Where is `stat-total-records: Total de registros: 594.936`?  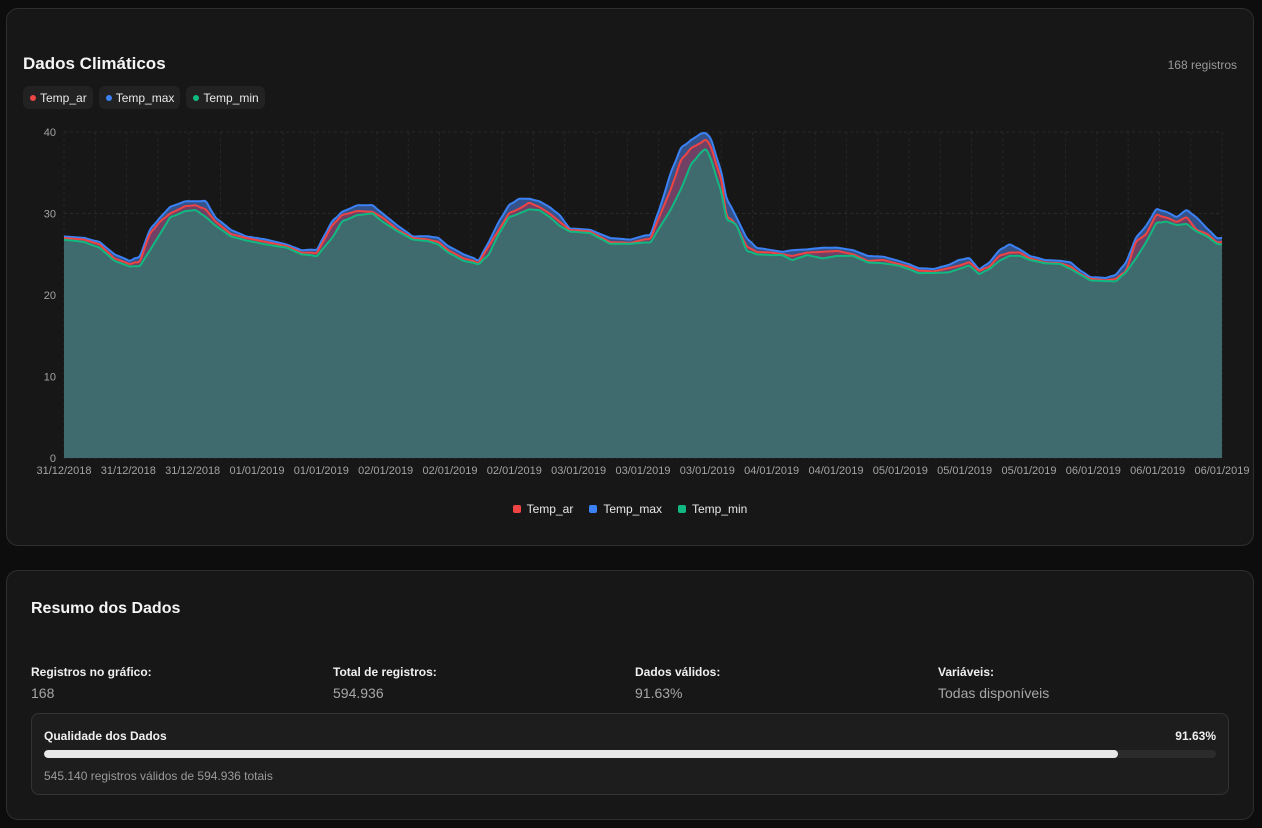
stat-total-records: Total de registros: 594.936 is located at coordinates (473, 683).